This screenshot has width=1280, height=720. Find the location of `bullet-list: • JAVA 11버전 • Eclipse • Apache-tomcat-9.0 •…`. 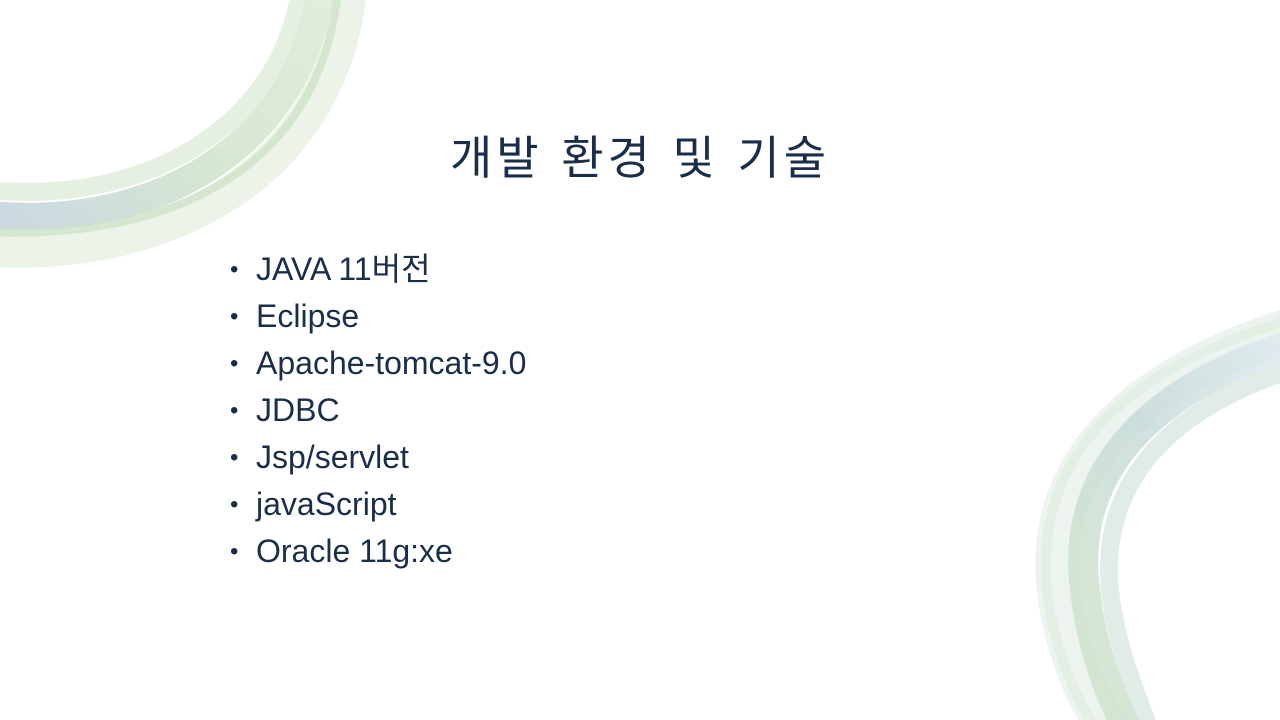

bullet-list: • JAVA 11버전 • Eclipse • Apache-tomcat-9.0 •… is located at coordinates (378, 410).